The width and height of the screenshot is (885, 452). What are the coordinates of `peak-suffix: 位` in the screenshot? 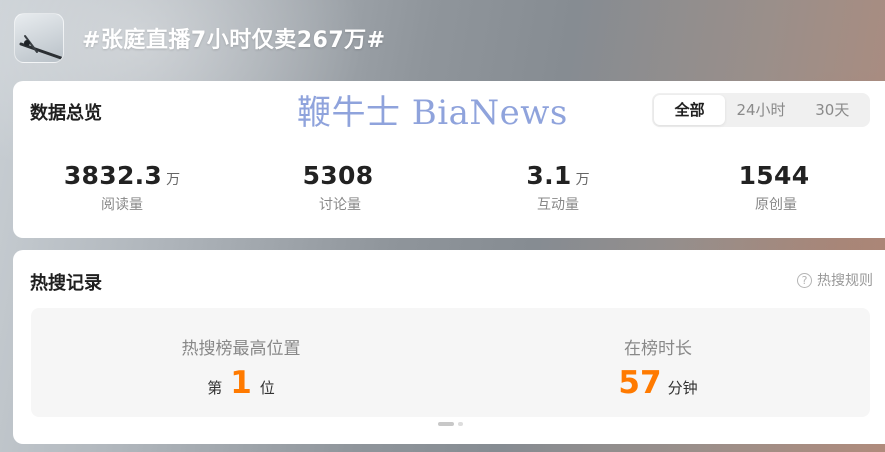 It's located at (267, 388).